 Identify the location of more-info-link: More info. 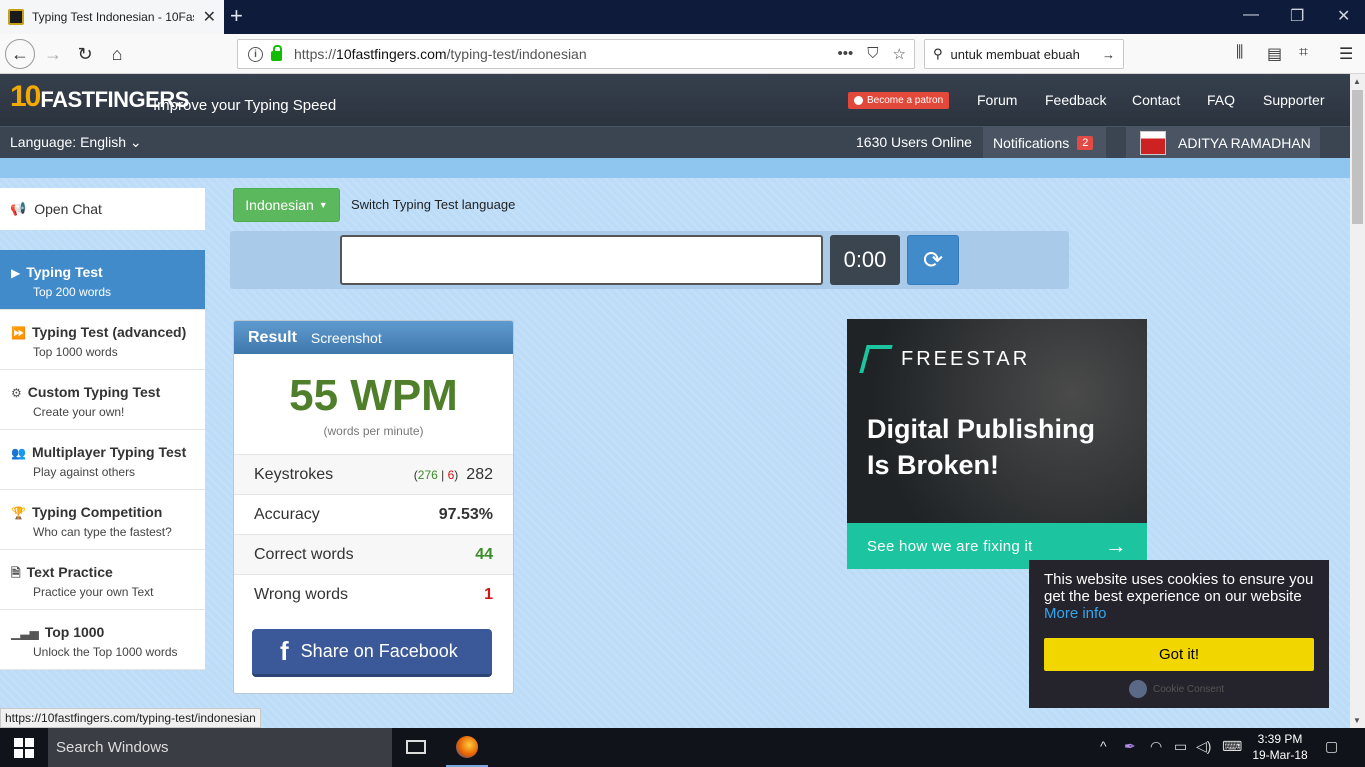
(1075, 613).